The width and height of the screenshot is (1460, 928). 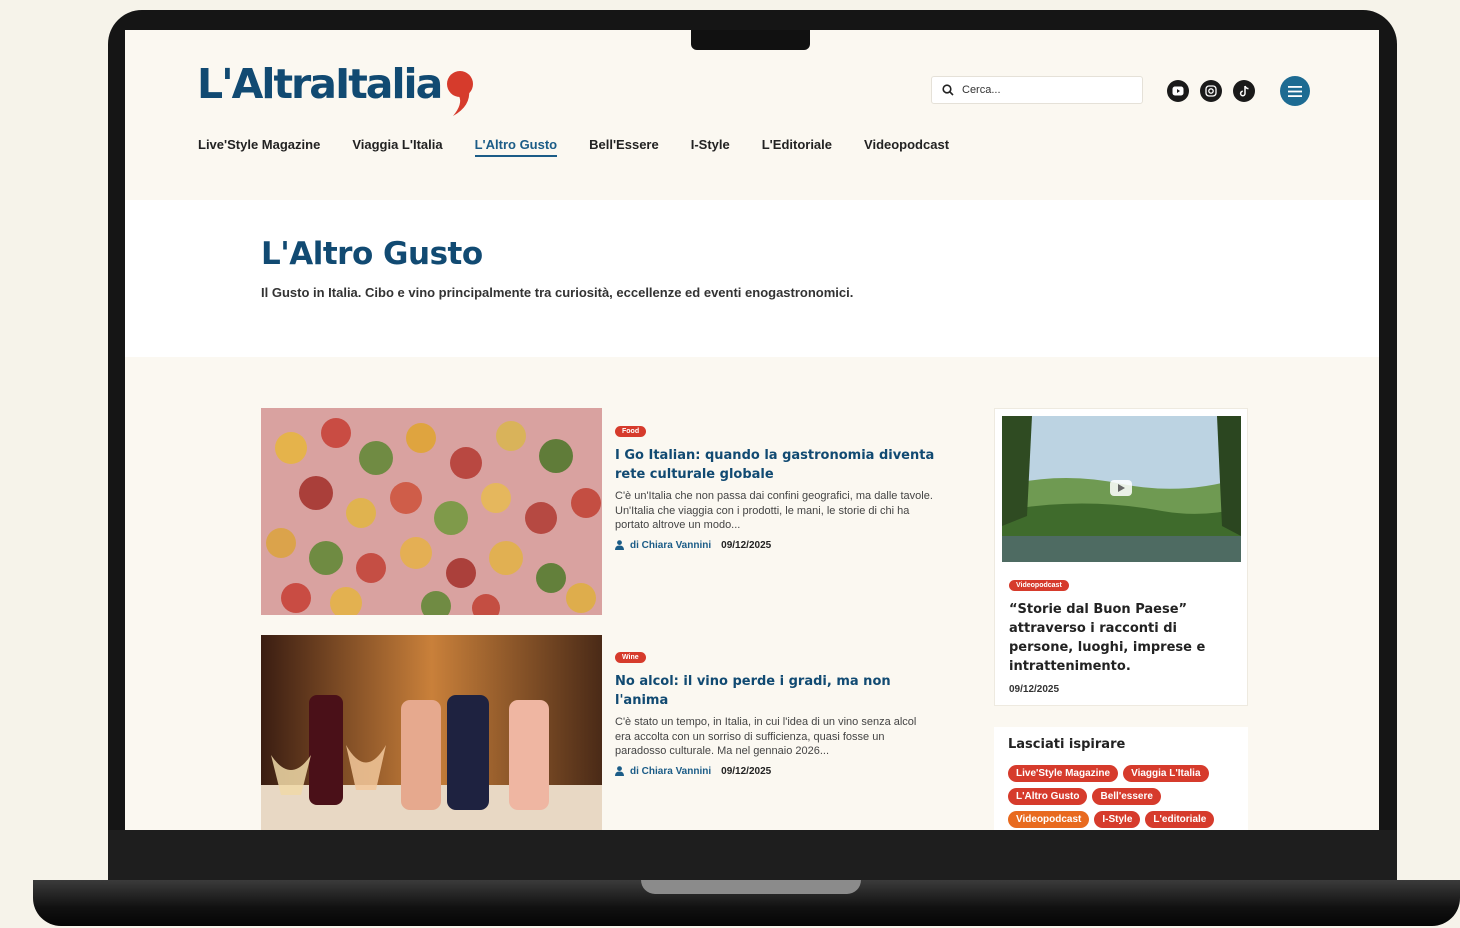 I want to click on laptop-bezel-bottom, so click(x=752, y=856).